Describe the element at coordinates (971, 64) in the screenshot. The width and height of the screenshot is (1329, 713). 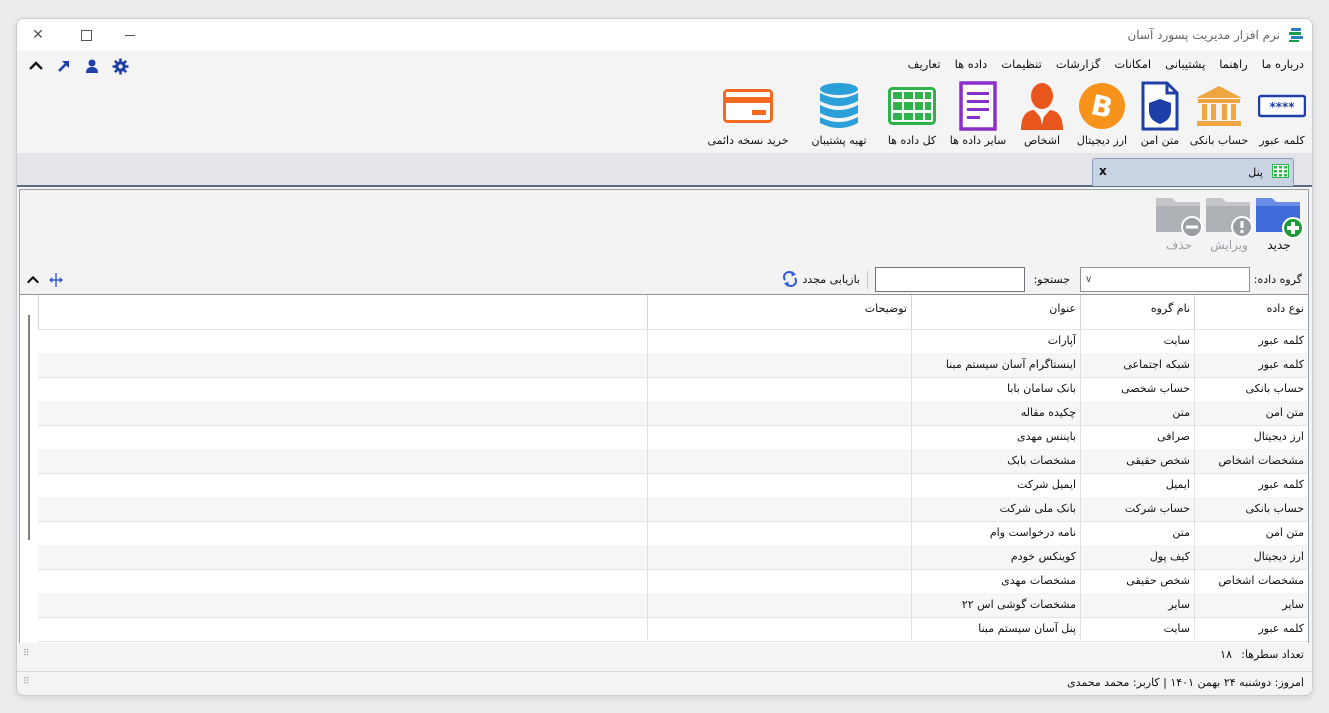
I see `menu-data: داده ها` at that location.